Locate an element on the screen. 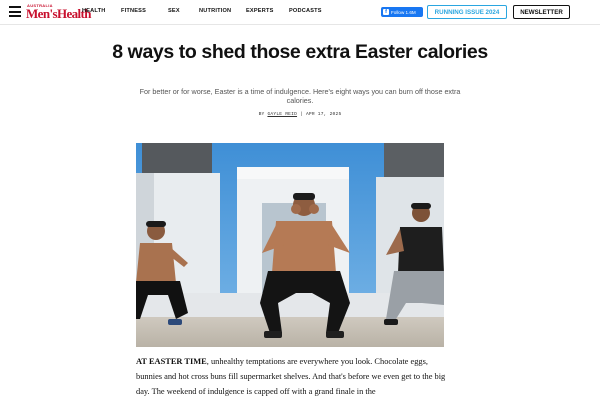 The image size is (600, 400). nav-item-nutrition: NUTRITION is located at coordinates (215, 11).